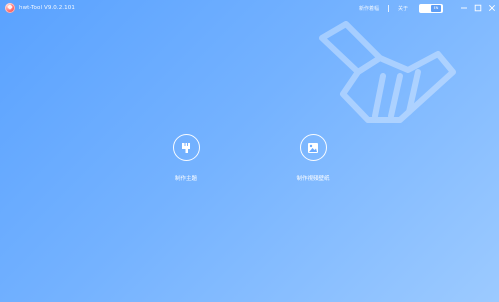 Image resolution: width=499 pixels, height=302 pixels. Describe the element at coordinates (313, 179) in the screenshot. I see `feature-label: 制作視頻壁纸` at that location.